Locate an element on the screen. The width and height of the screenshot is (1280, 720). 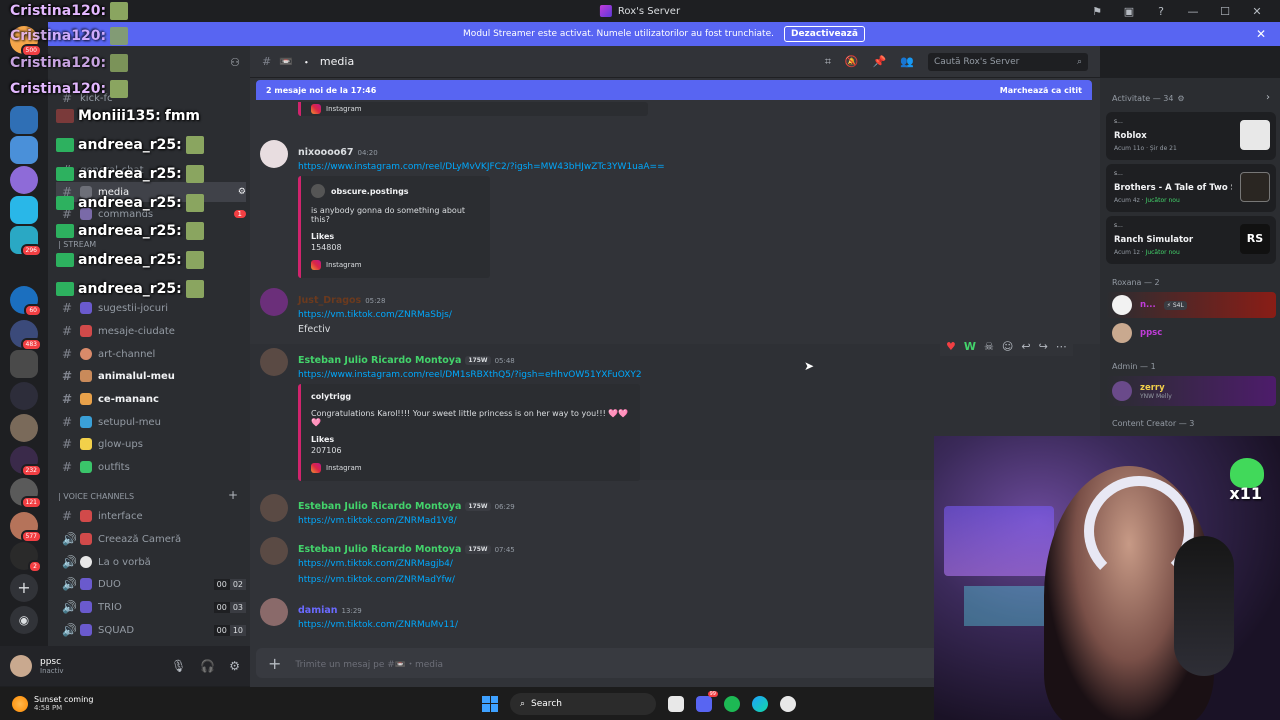
close-banner-icon: ✕ is located at coordinates (1261, 34).